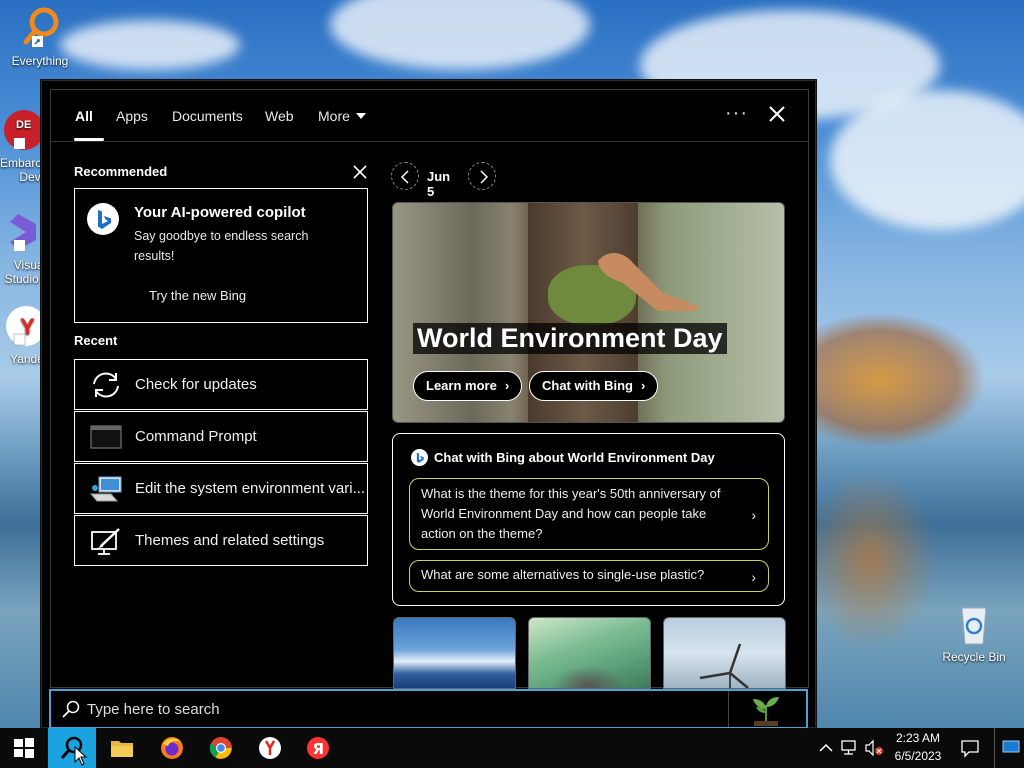 This screenshot has height=768, width=1024. I want to click on learn-more-button: Learn more ›, so click(468, 386).